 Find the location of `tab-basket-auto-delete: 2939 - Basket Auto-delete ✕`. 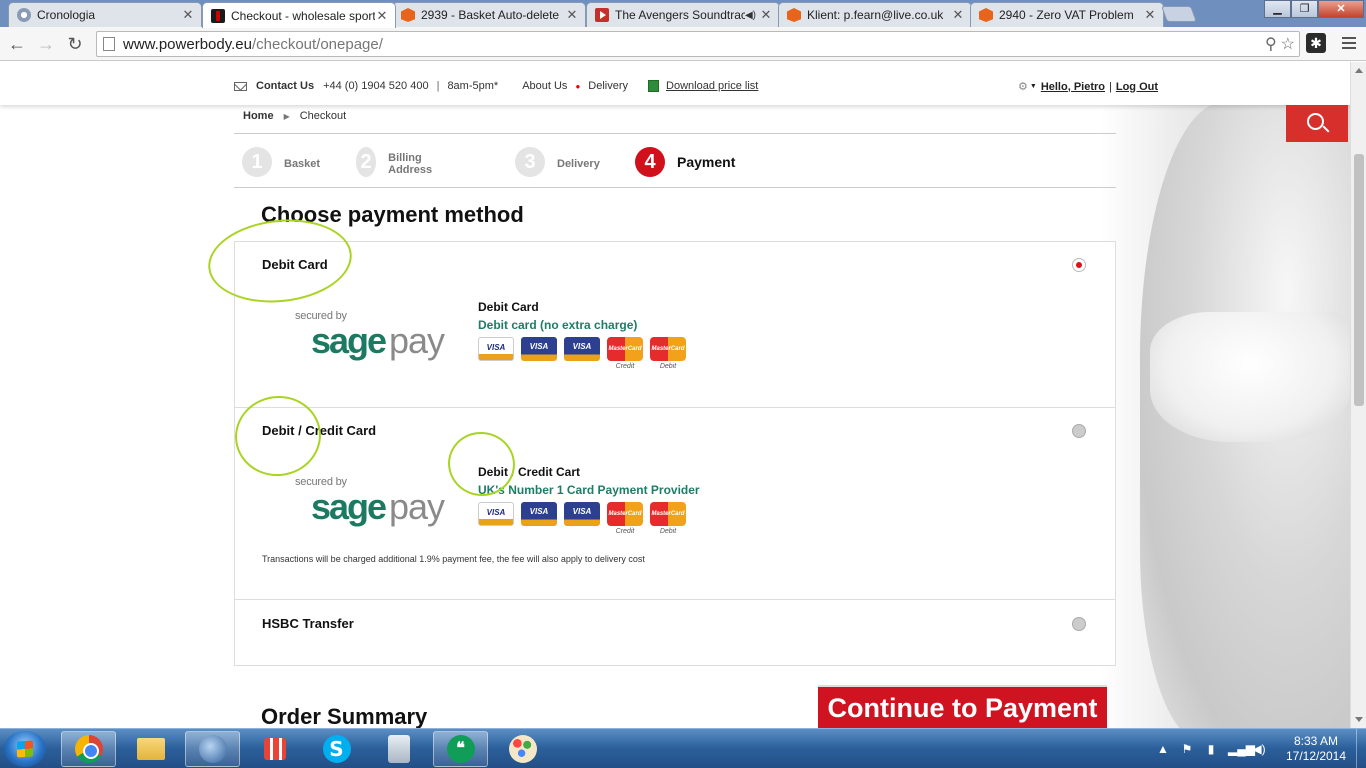

tab-basket-auto-delete: 2939 - Basket Auto-delete ✕ is located at coordinates (489, 14).